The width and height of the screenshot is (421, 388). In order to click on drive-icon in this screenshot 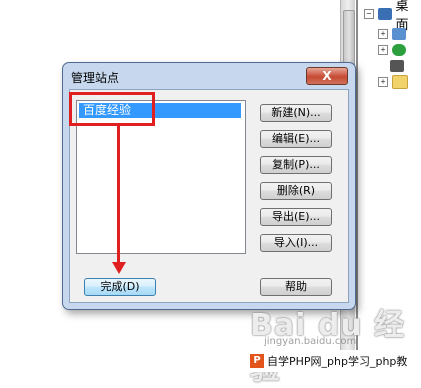, I will do `click(397, 66)`.